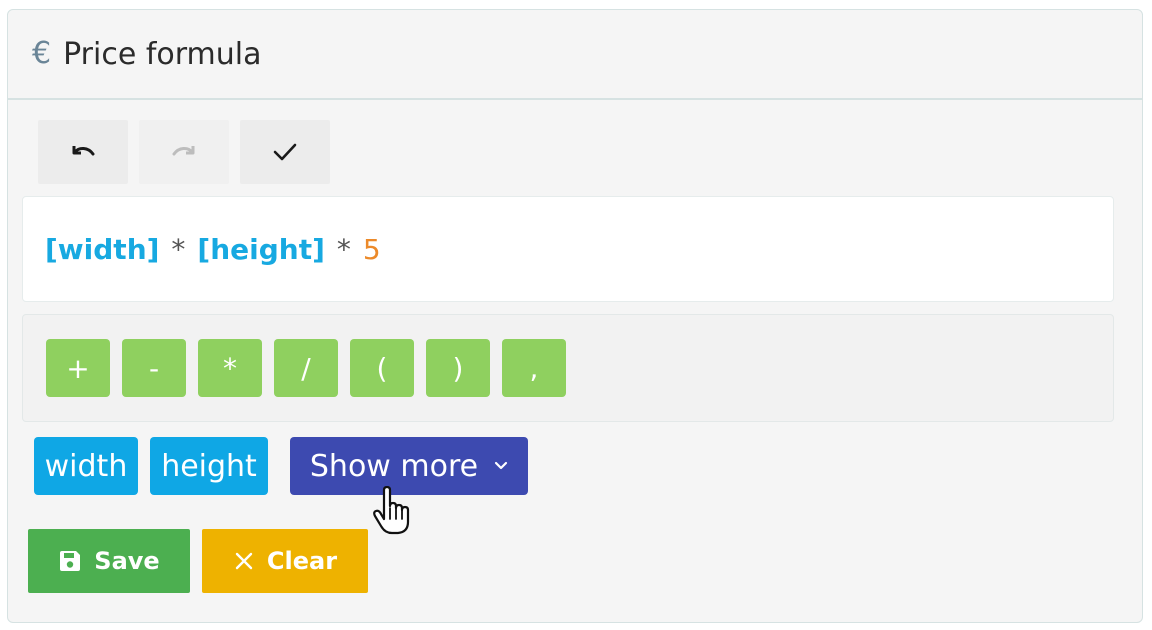  Describe the element at coordinates (162, 54) in the screenshot. I see `panel-title: Price formula` at that location.